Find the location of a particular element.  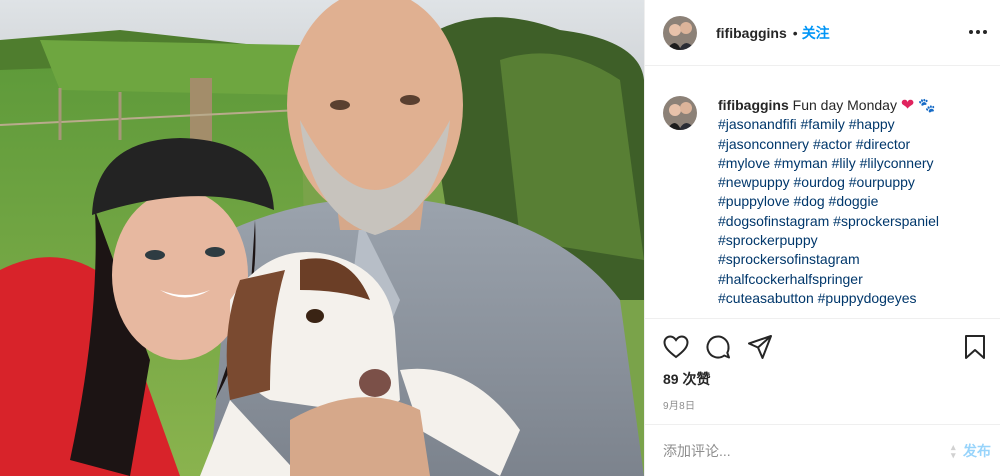

post-comment-button: ▴ ▾ 发布 is located at coordinates (971, 451).